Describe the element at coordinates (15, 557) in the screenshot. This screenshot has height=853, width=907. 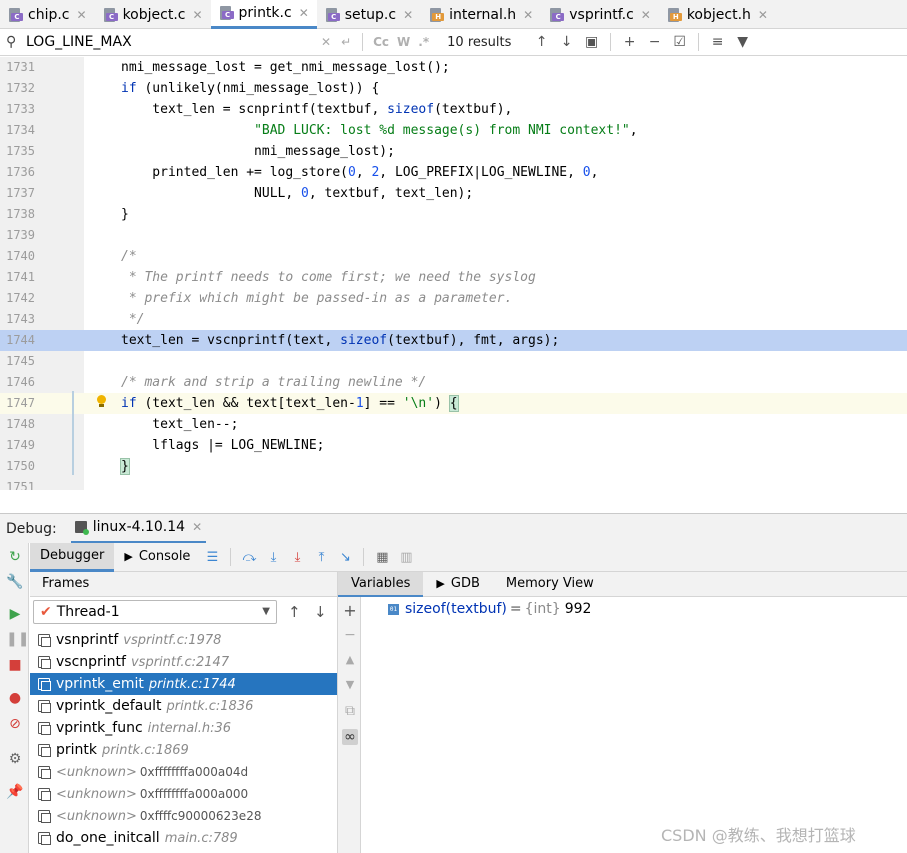
I see `rerun-icon: ↻` at that location.